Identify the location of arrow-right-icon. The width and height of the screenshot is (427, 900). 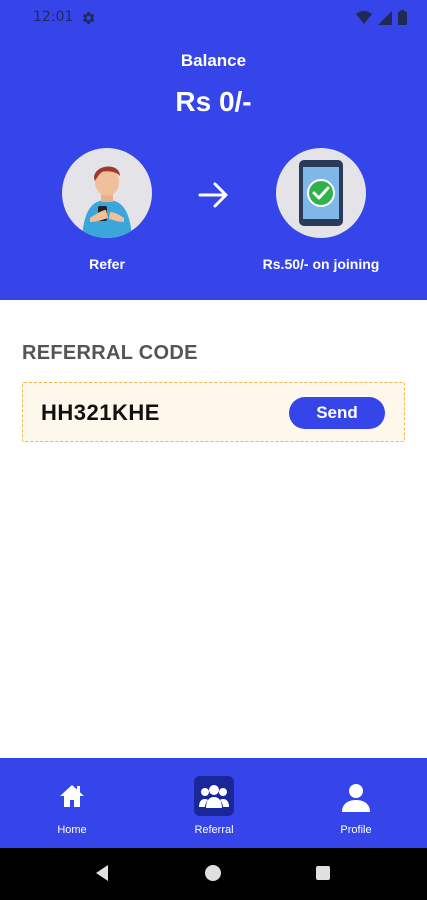
(213, 195).